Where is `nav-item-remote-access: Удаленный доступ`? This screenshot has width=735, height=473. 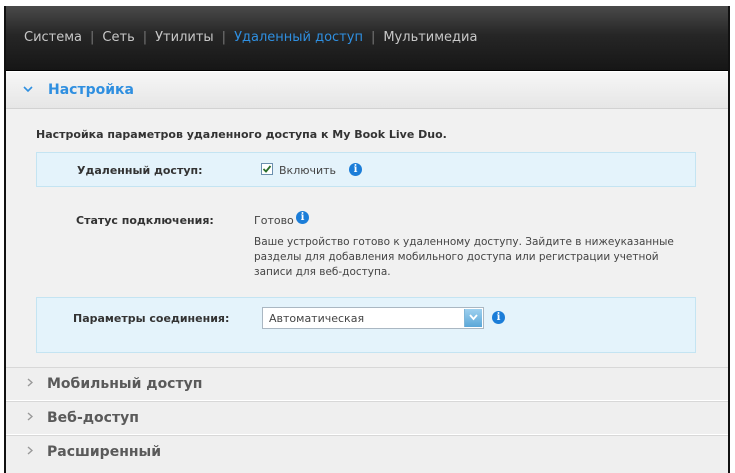
nav-item-remote-access: Удаленный доступ is located at coordinates (298, 37).